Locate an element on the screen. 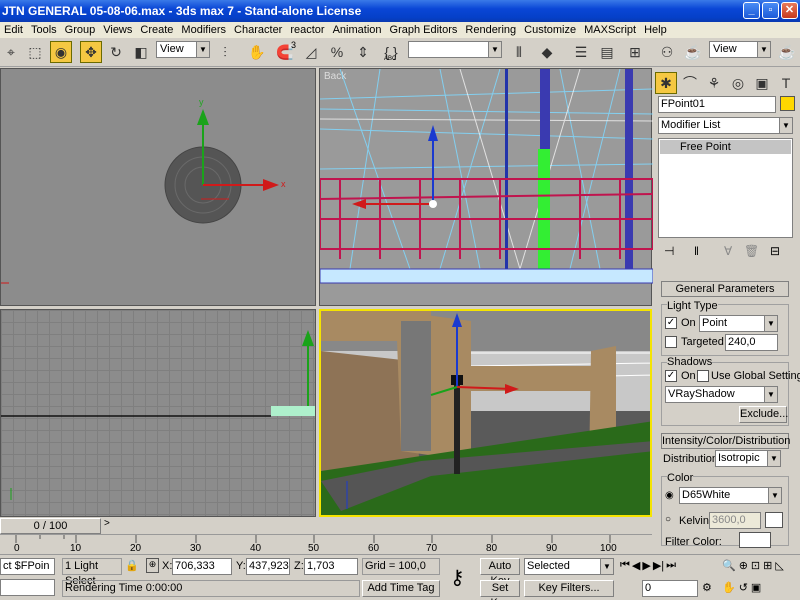 This screenshot has width=800, height=600. maximize-button: ▫ is located at coordinates (770, 10).